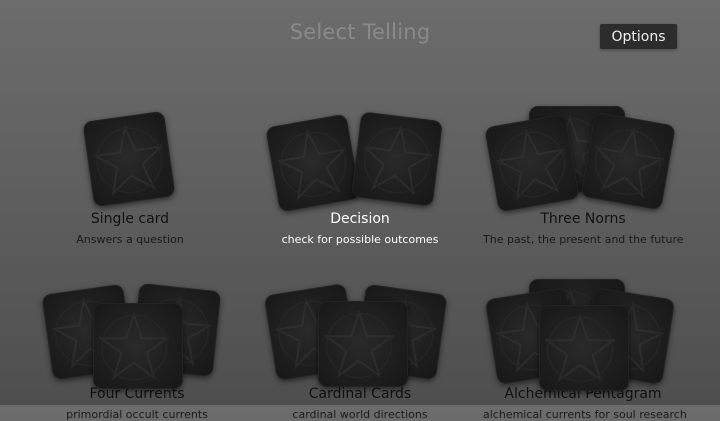  I want to click on telling-tile-single-card: Single card Answers a question, so click(130, 177).